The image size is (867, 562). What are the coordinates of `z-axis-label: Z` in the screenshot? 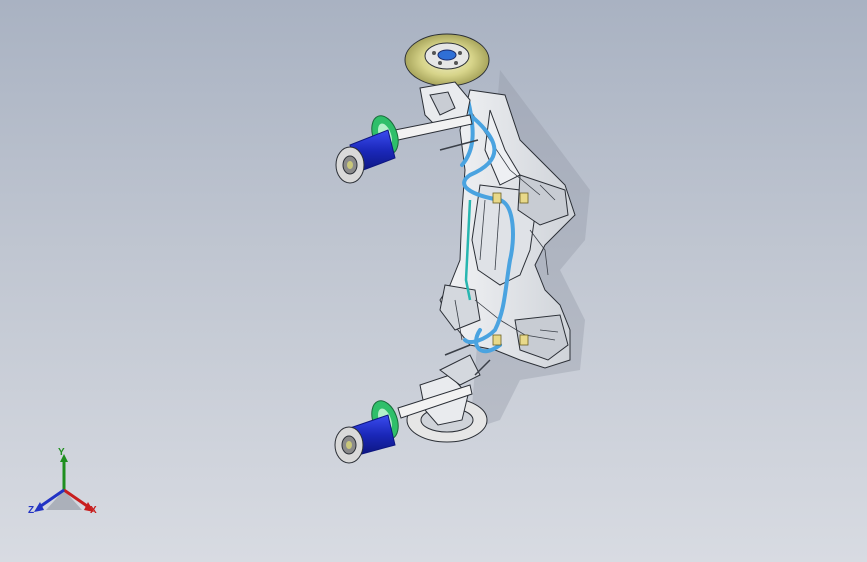 It's located at (31, 510).